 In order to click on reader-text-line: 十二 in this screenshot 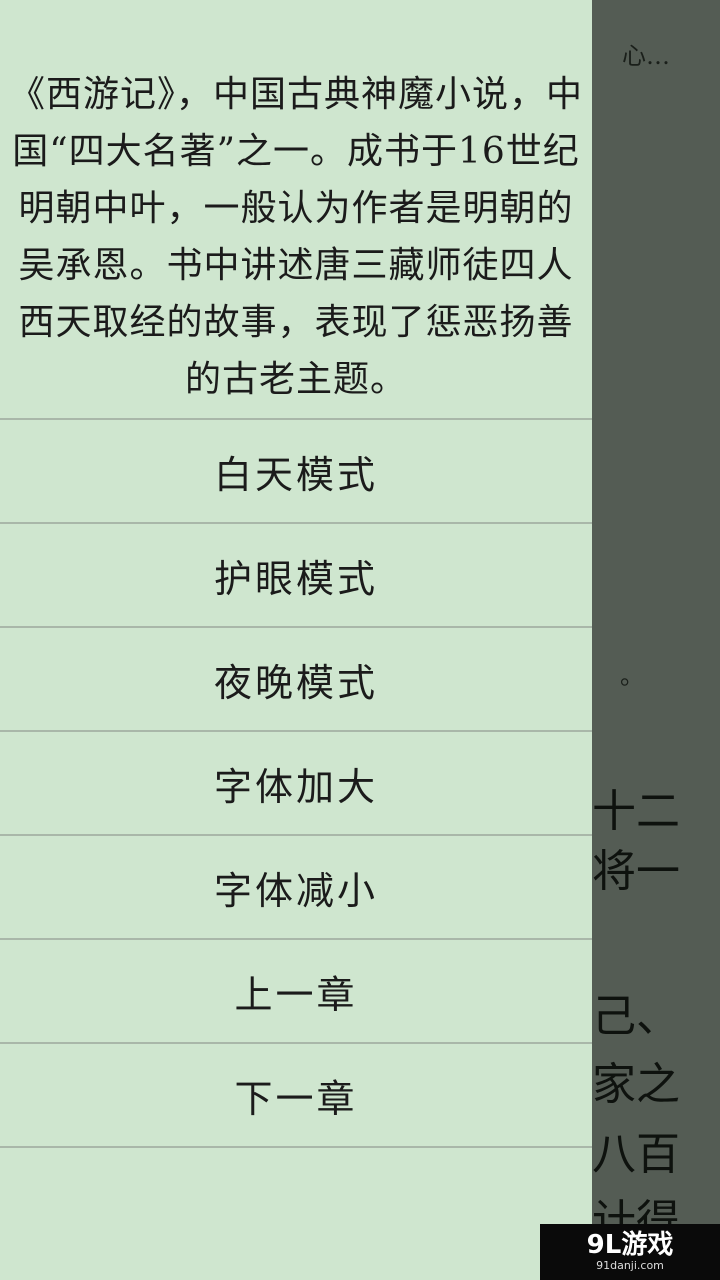, I will do `click(636, 811)`.